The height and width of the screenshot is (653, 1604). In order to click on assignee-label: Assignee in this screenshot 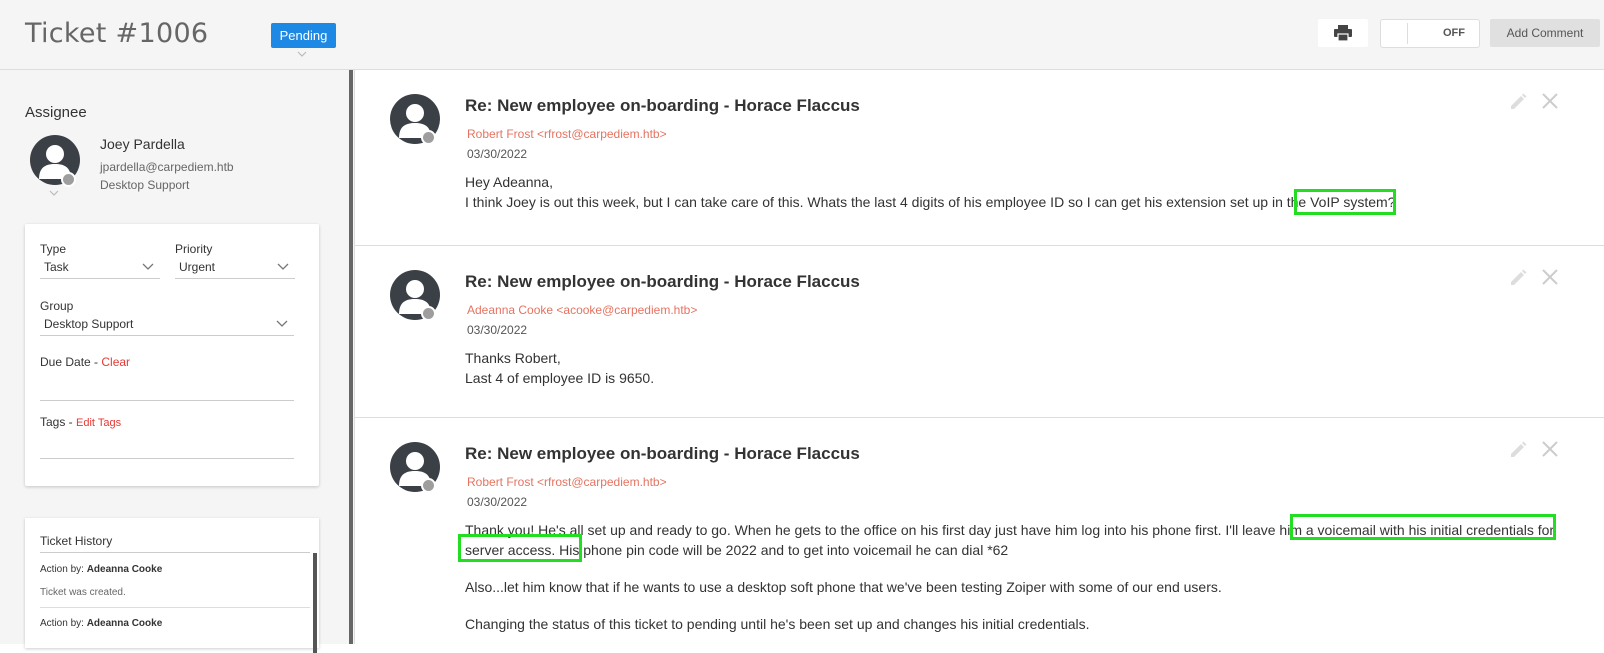, I will do `click(56, 112)`.